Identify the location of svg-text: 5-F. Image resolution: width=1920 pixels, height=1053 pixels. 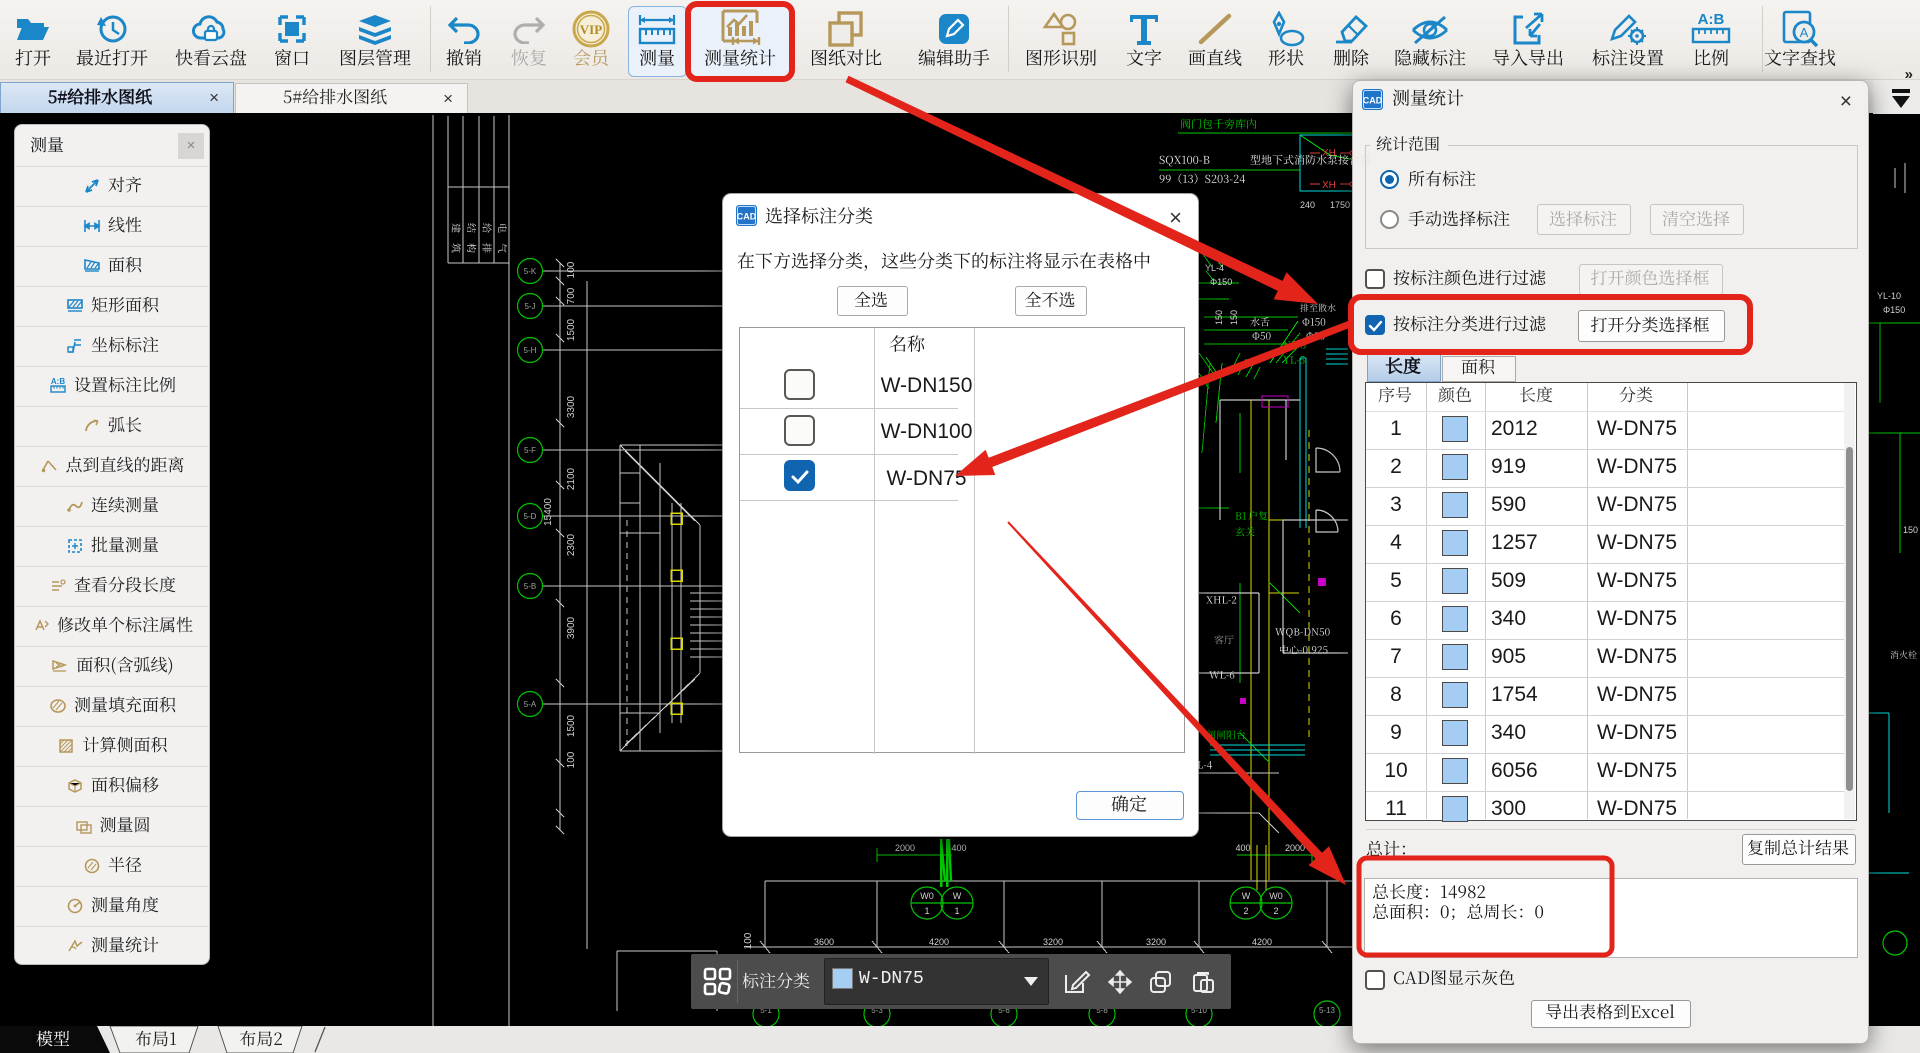
(530, 450).